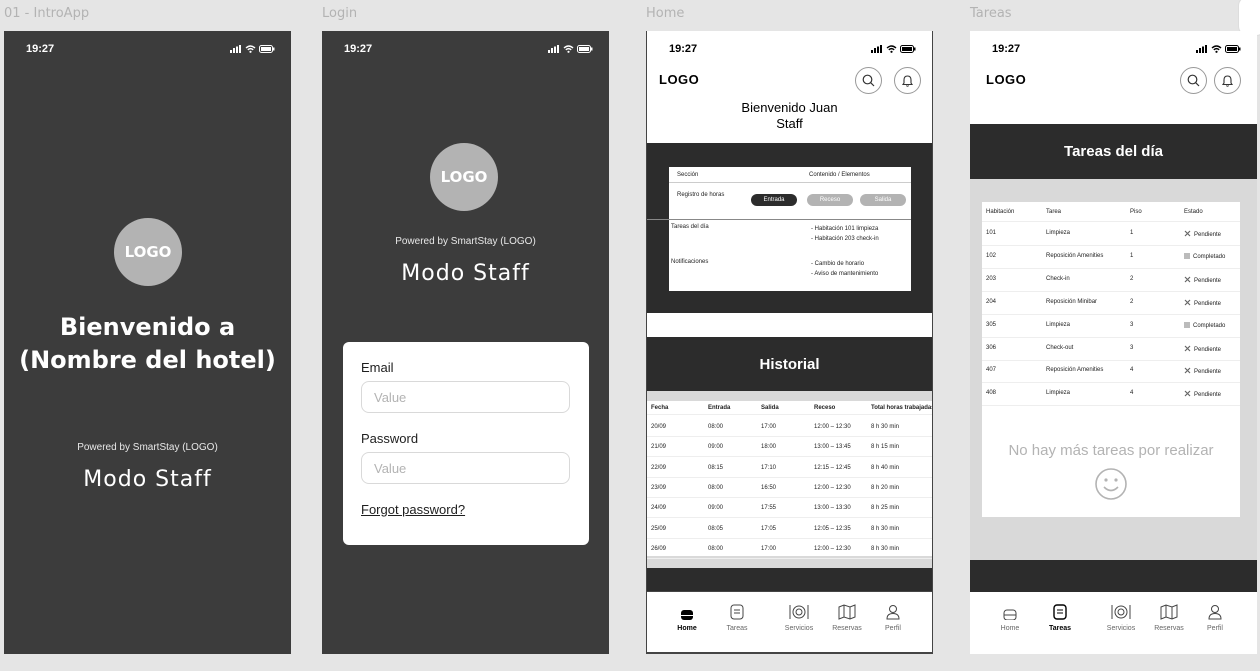 This screenshot has height=671, width=1260. I want to click on table-cell: 306, so click(991, 347).